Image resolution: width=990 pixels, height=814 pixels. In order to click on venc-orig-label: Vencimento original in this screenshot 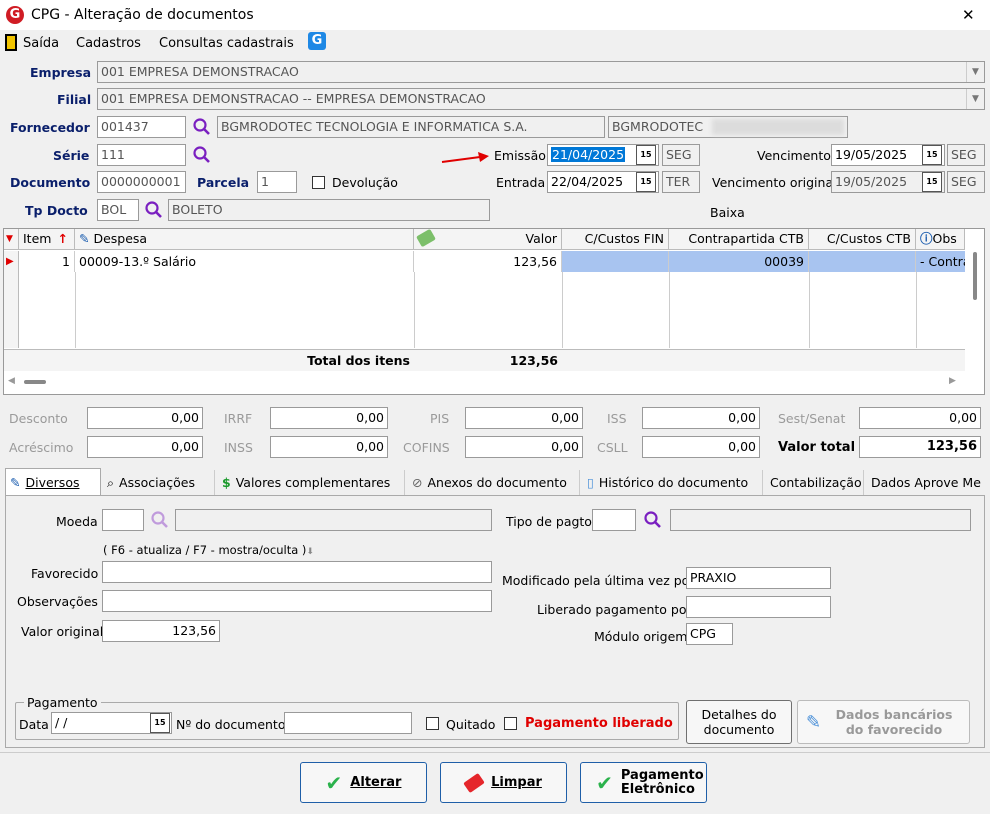, I will do `click(774, 182)`.